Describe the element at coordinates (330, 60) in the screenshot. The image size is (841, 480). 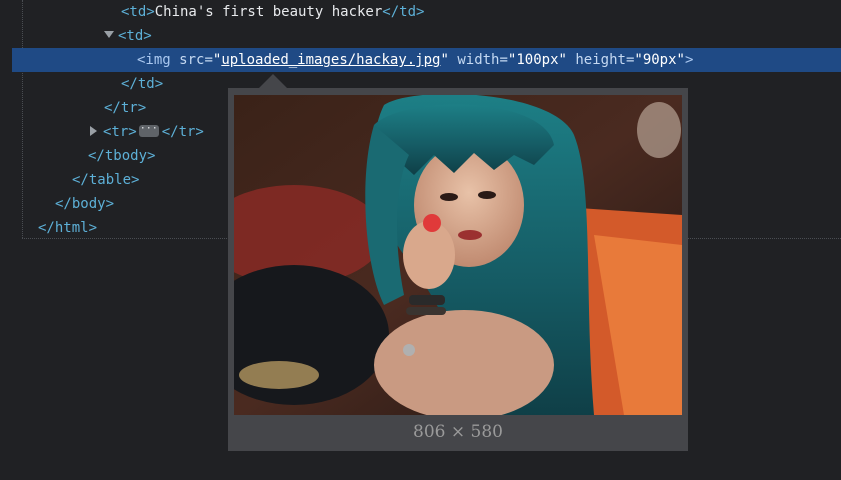
I see `src-link: uploaded_images/hackay.jpg` at that location.